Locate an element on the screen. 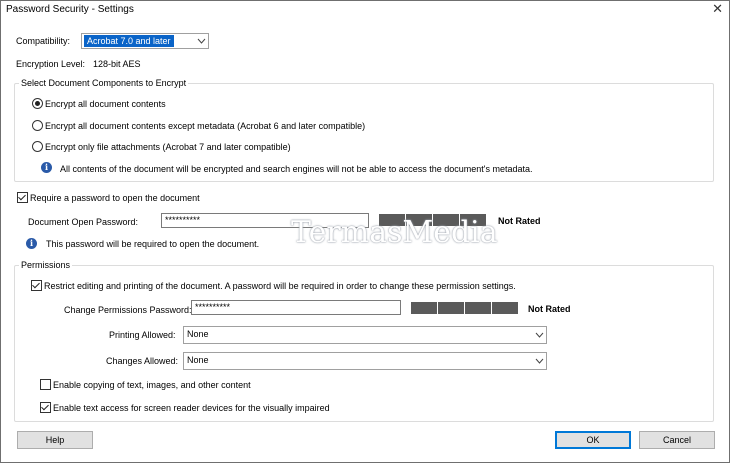  radio-encrypt-all-label: Encrypt all document contents is located at coordinates (105, 104).